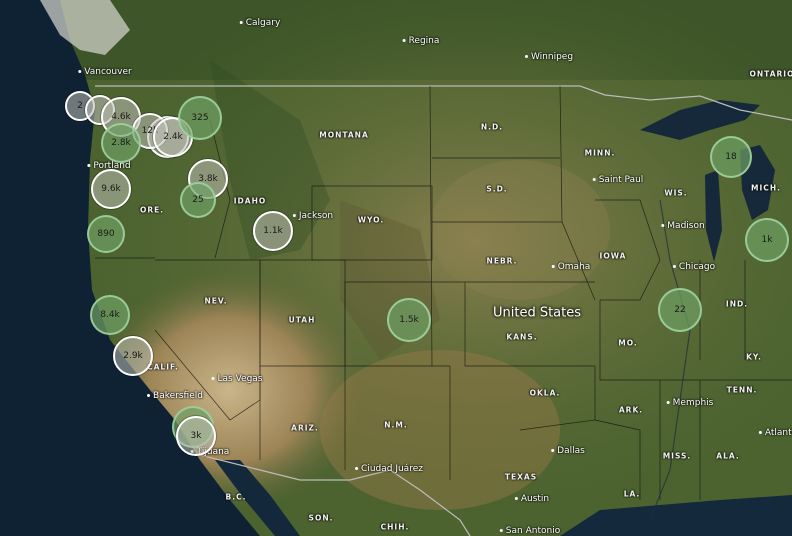 This screenshot has width=792, height=536. What do you see at coordinates (693, 403) in the screenshot?
I see `city-name: Memphis` at bounding box center [693, 403].